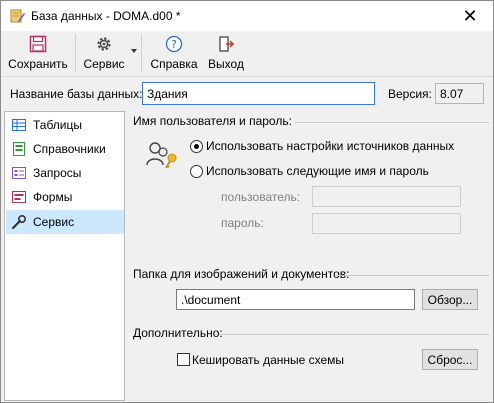  I want to click on help-button: ? Справка, so click(174, 53).